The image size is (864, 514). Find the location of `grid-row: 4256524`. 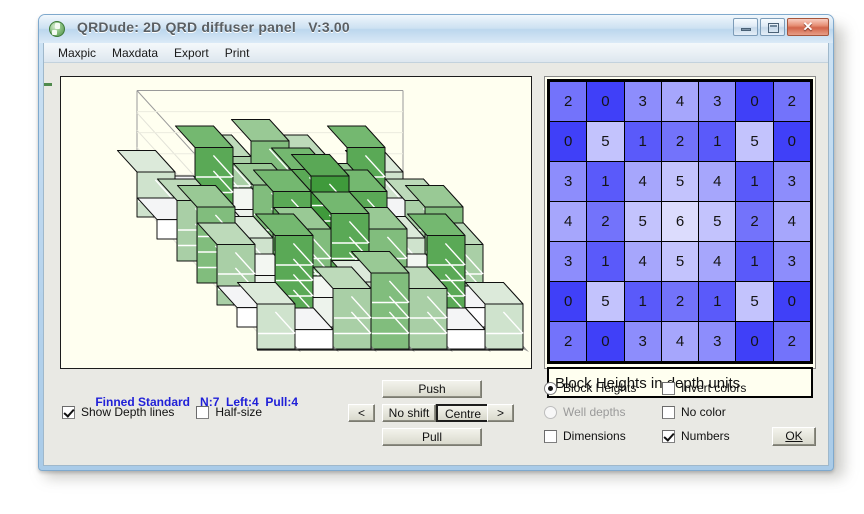

grid-row: 4256524 is located at coordinates (680, 221).